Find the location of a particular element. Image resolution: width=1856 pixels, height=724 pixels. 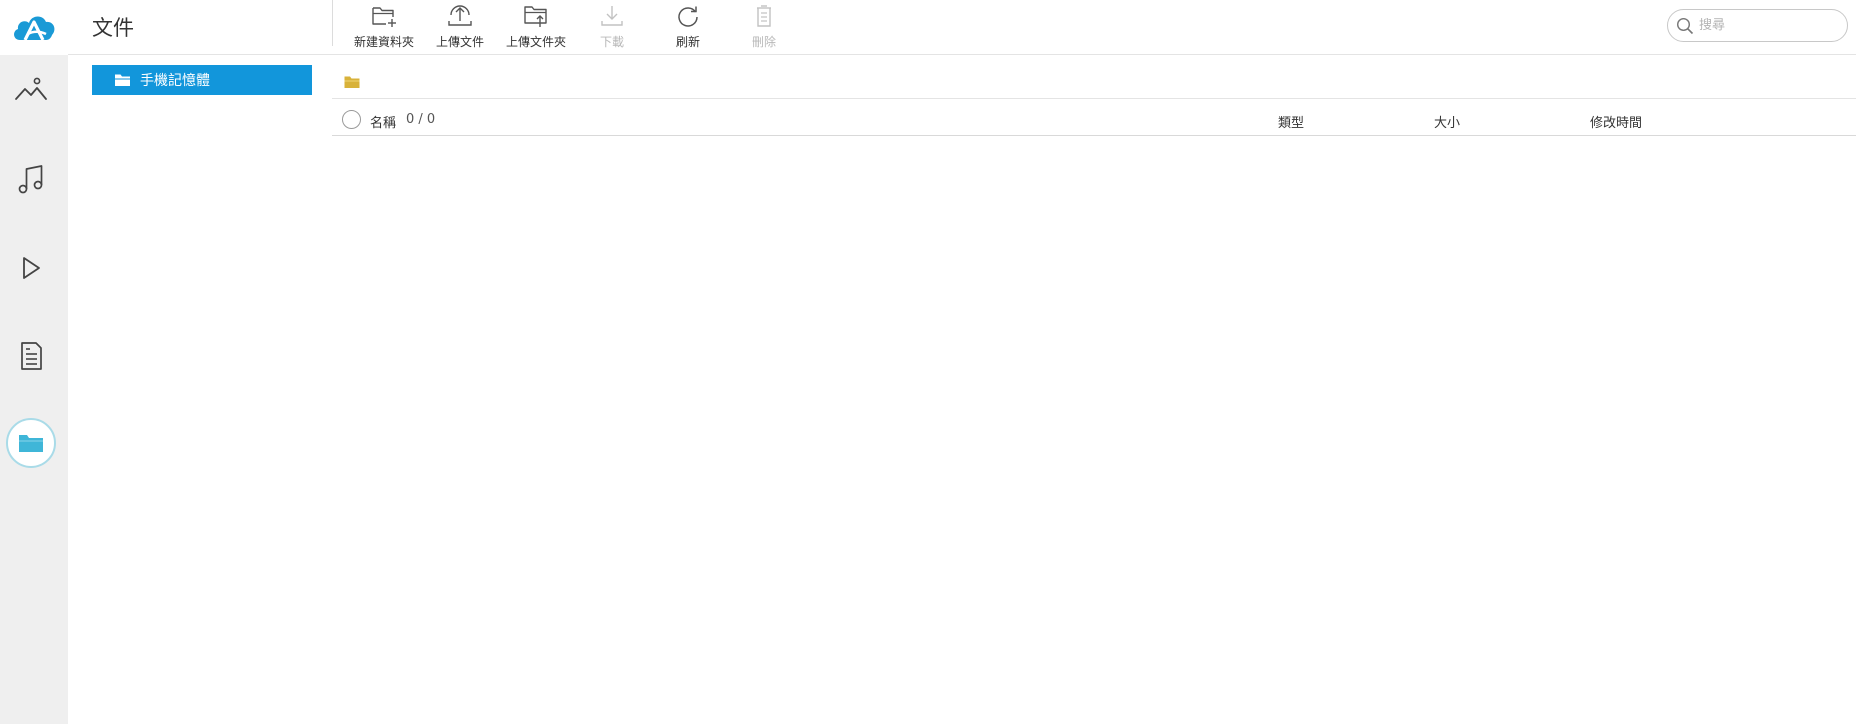

breadcrumb-divider is located at coordinates (1094, 98).